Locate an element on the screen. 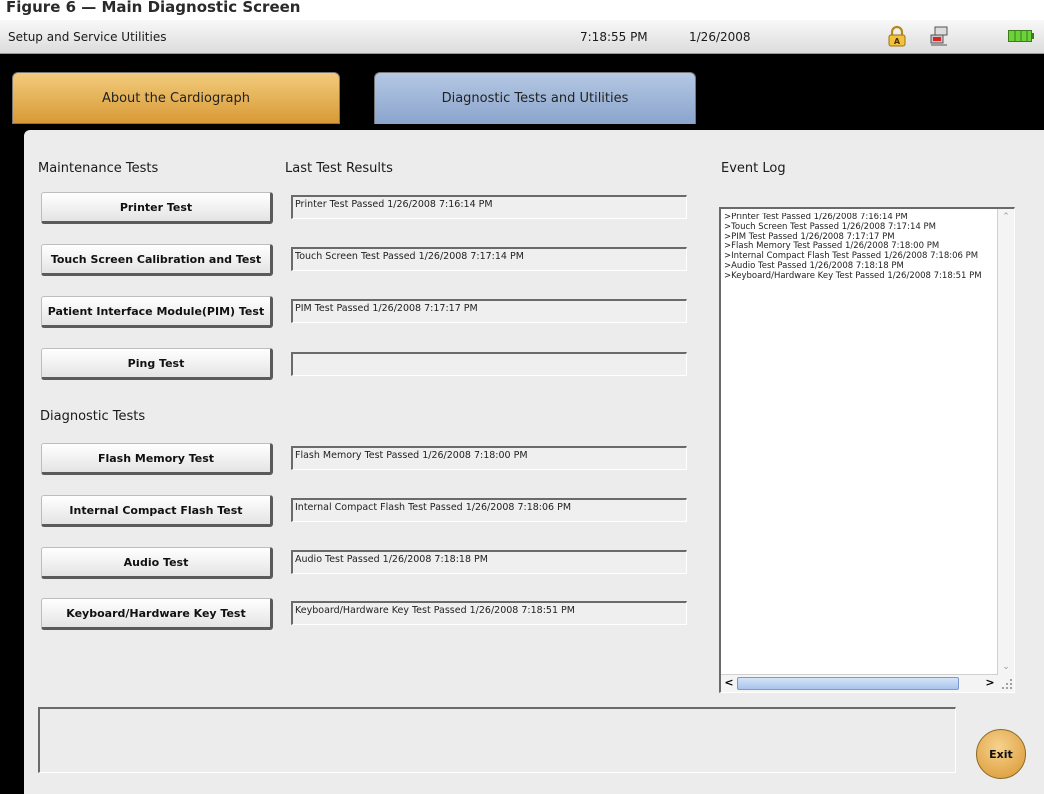 The image size is (1044, 794). audio-test-button: Audio Test is located at coordinates (157, 563).